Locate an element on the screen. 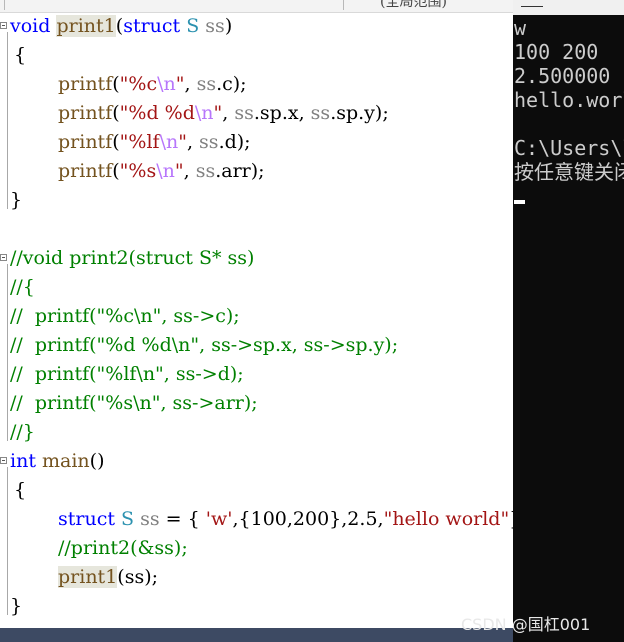 This screenshot has height=642, width=624. code-token: ) is located at coordinates (228, 26).